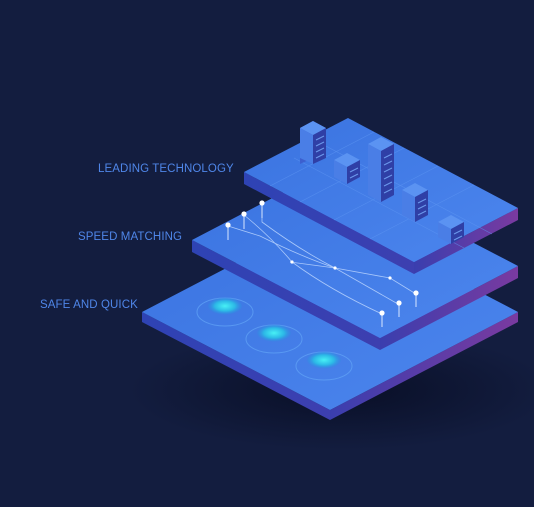 Image resolution: width=534 pixels, height=507 pixels. I want to click on label-leading-technology: LEADING TECHNOLOGY, so click(166, 169).